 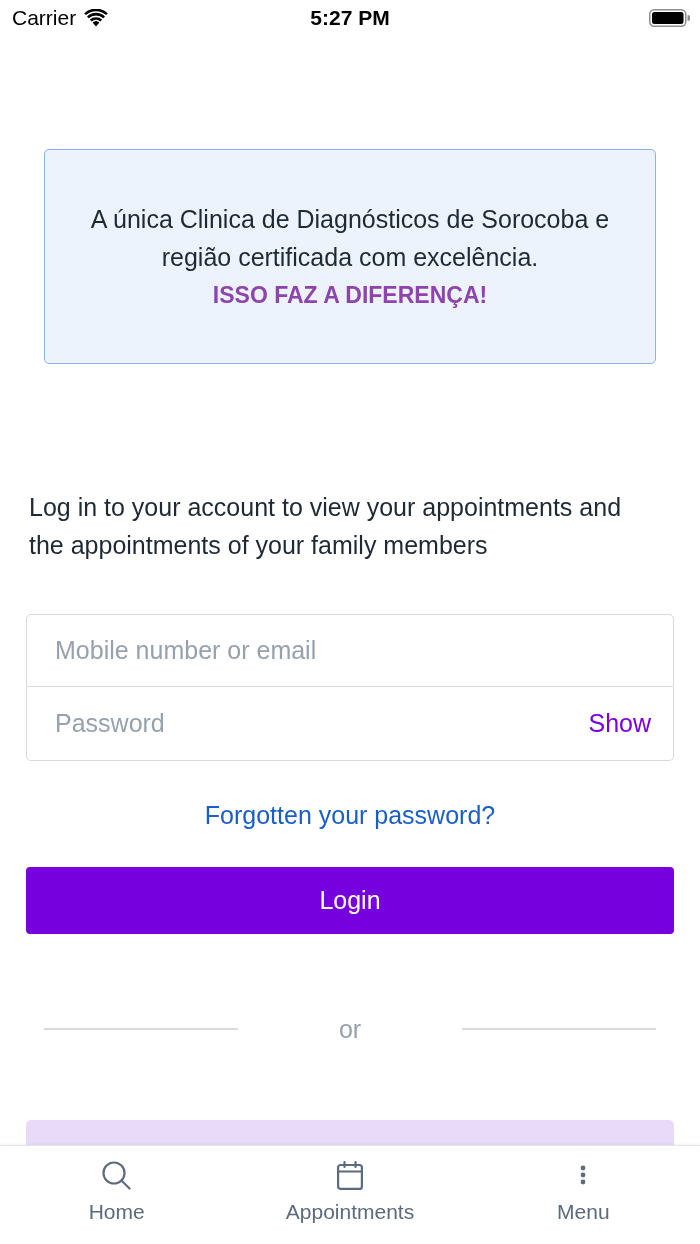 What do you see at coordinates (350, 1029) in the screenshot?
I see `or-divider-label: or` at bounding box center [350, 1029].